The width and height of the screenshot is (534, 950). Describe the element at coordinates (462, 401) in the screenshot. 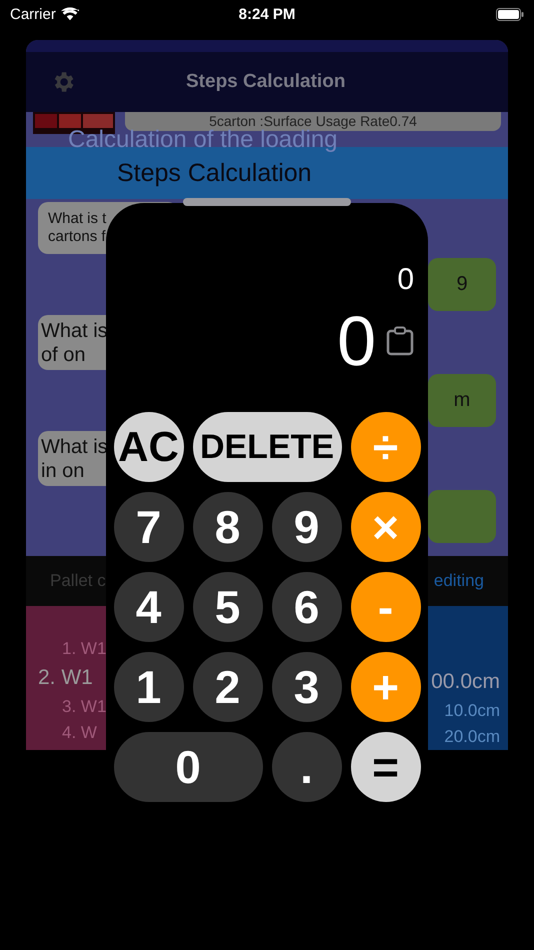

I see `answer-bubble: m` at that location.